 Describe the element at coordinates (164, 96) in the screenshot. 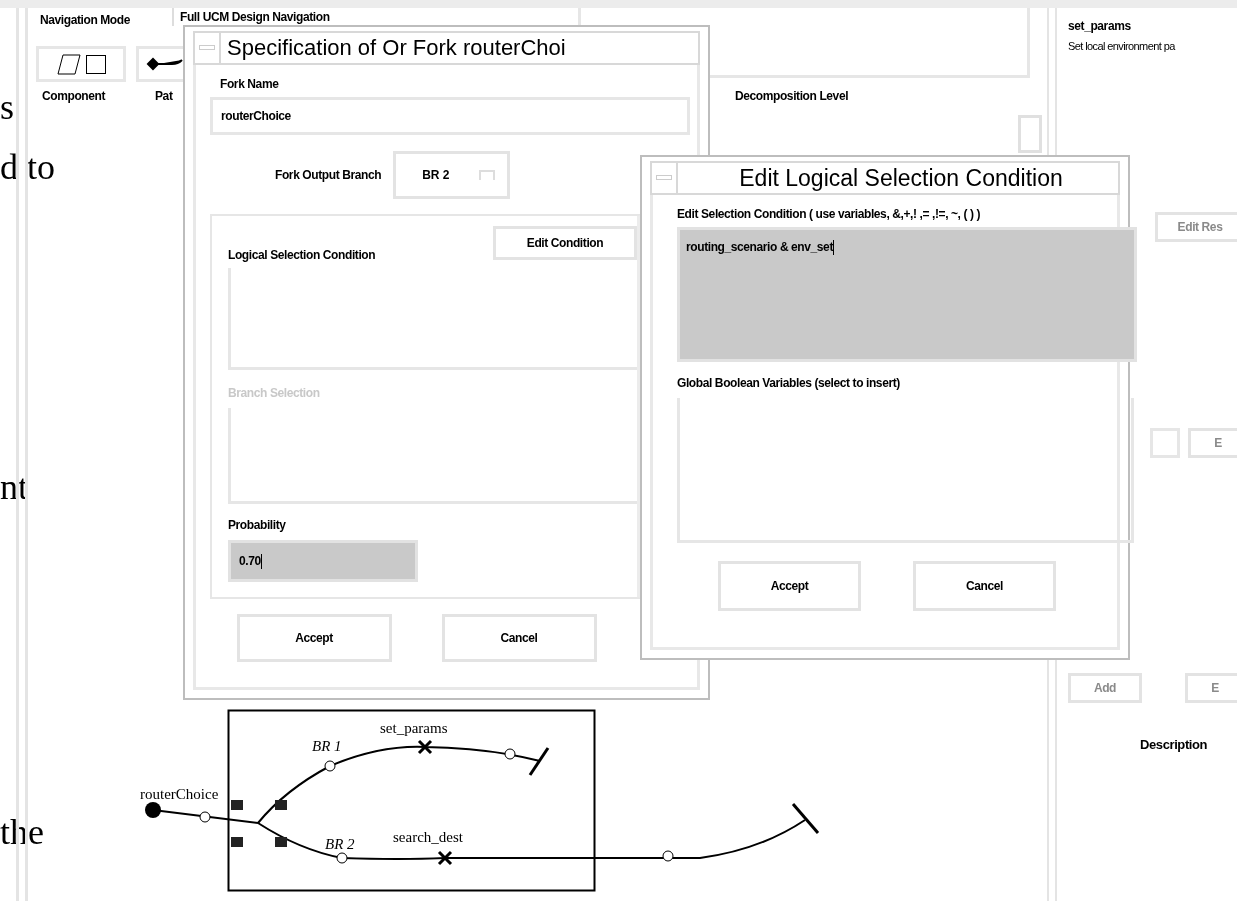

I see `toolbar-label: Pat` at that location.